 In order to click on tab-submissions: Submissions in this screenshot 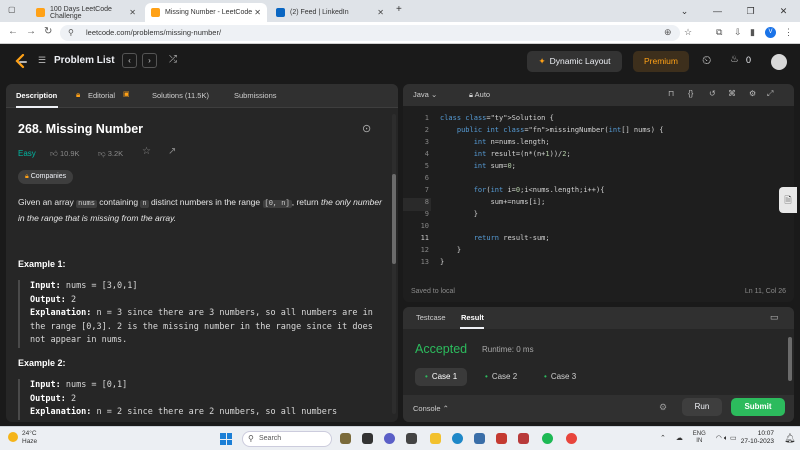, I will do `click(255, 95)`.